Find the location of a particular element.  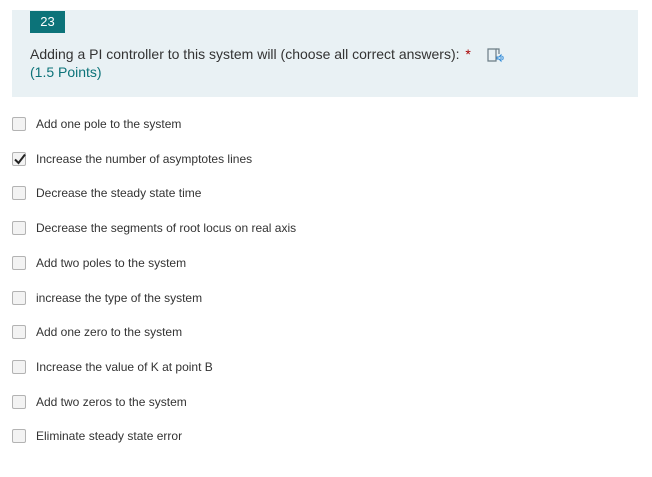

answer-option: Decrease the steady state time is located at coordinates (106, 193).